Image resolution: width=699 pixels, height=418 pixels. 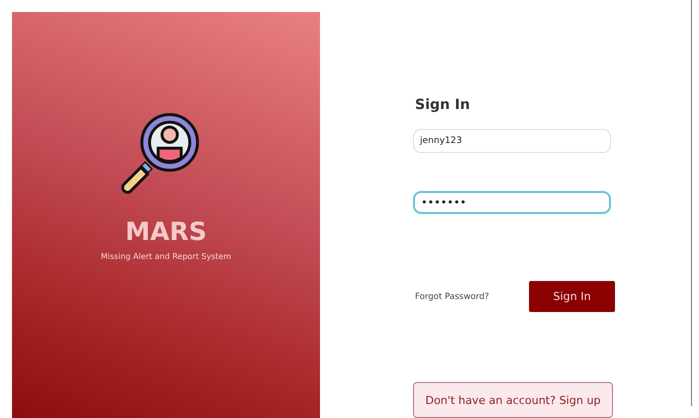 What do you see at coordinates (512, 202) in the screenshot?
I see `password-field: •••••••` at bounding box center [512, 202].